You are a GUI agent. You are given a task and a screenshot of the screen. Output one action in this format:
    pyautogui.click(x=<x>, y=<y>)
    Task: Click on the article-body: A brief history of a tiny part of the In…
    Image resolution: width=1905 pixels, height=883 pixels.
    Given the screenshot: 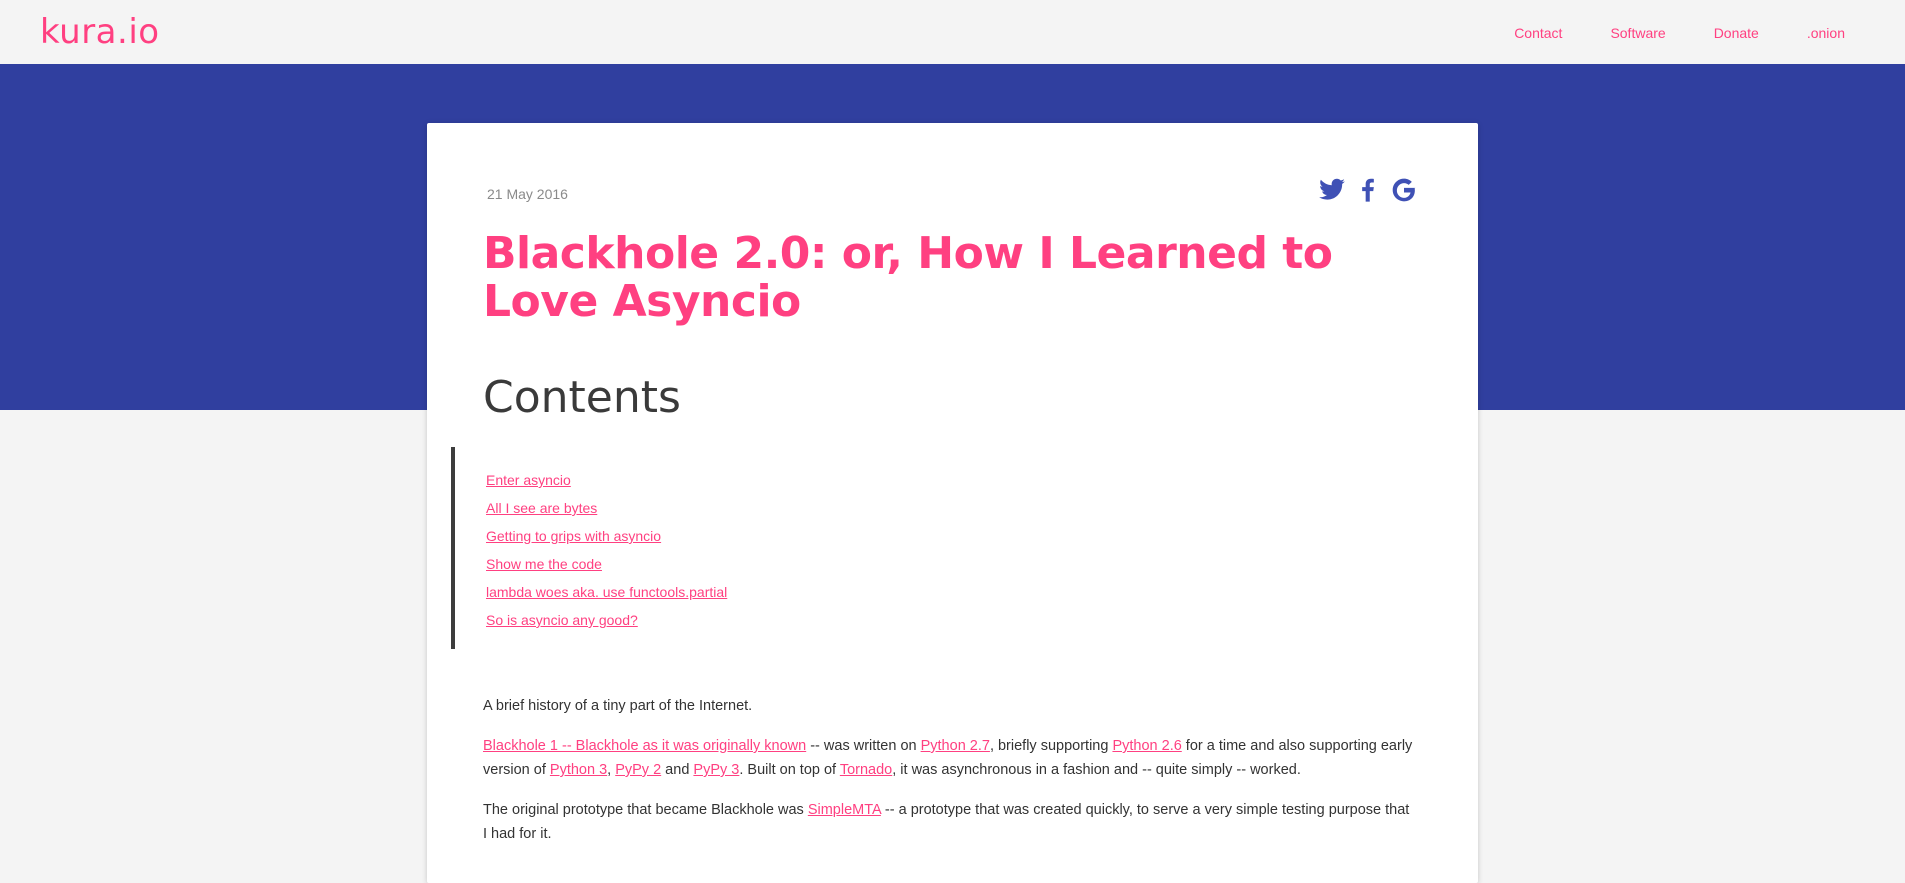 What is the action you would take?
    pyautogui.click(x=948, y=778)
    